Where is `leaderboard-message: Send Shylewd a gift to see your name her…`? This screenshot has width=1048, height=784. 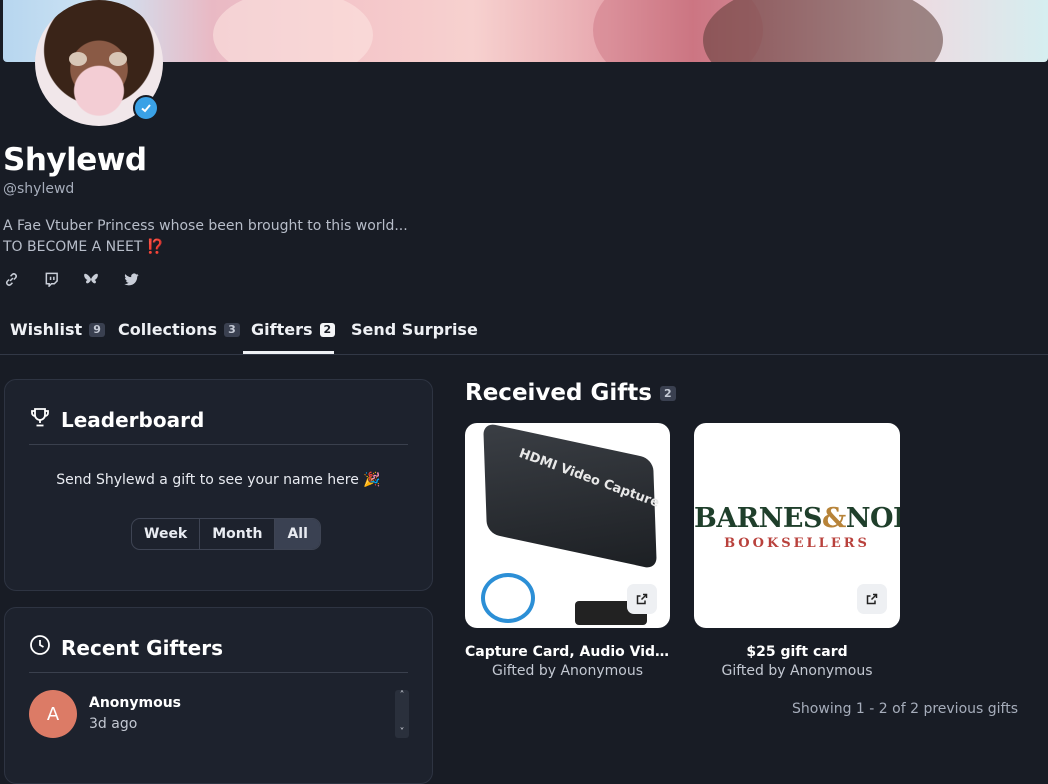
leaderboard-message: Send Shylewd a gift to see your name her… is located at coordinates (218, 480).